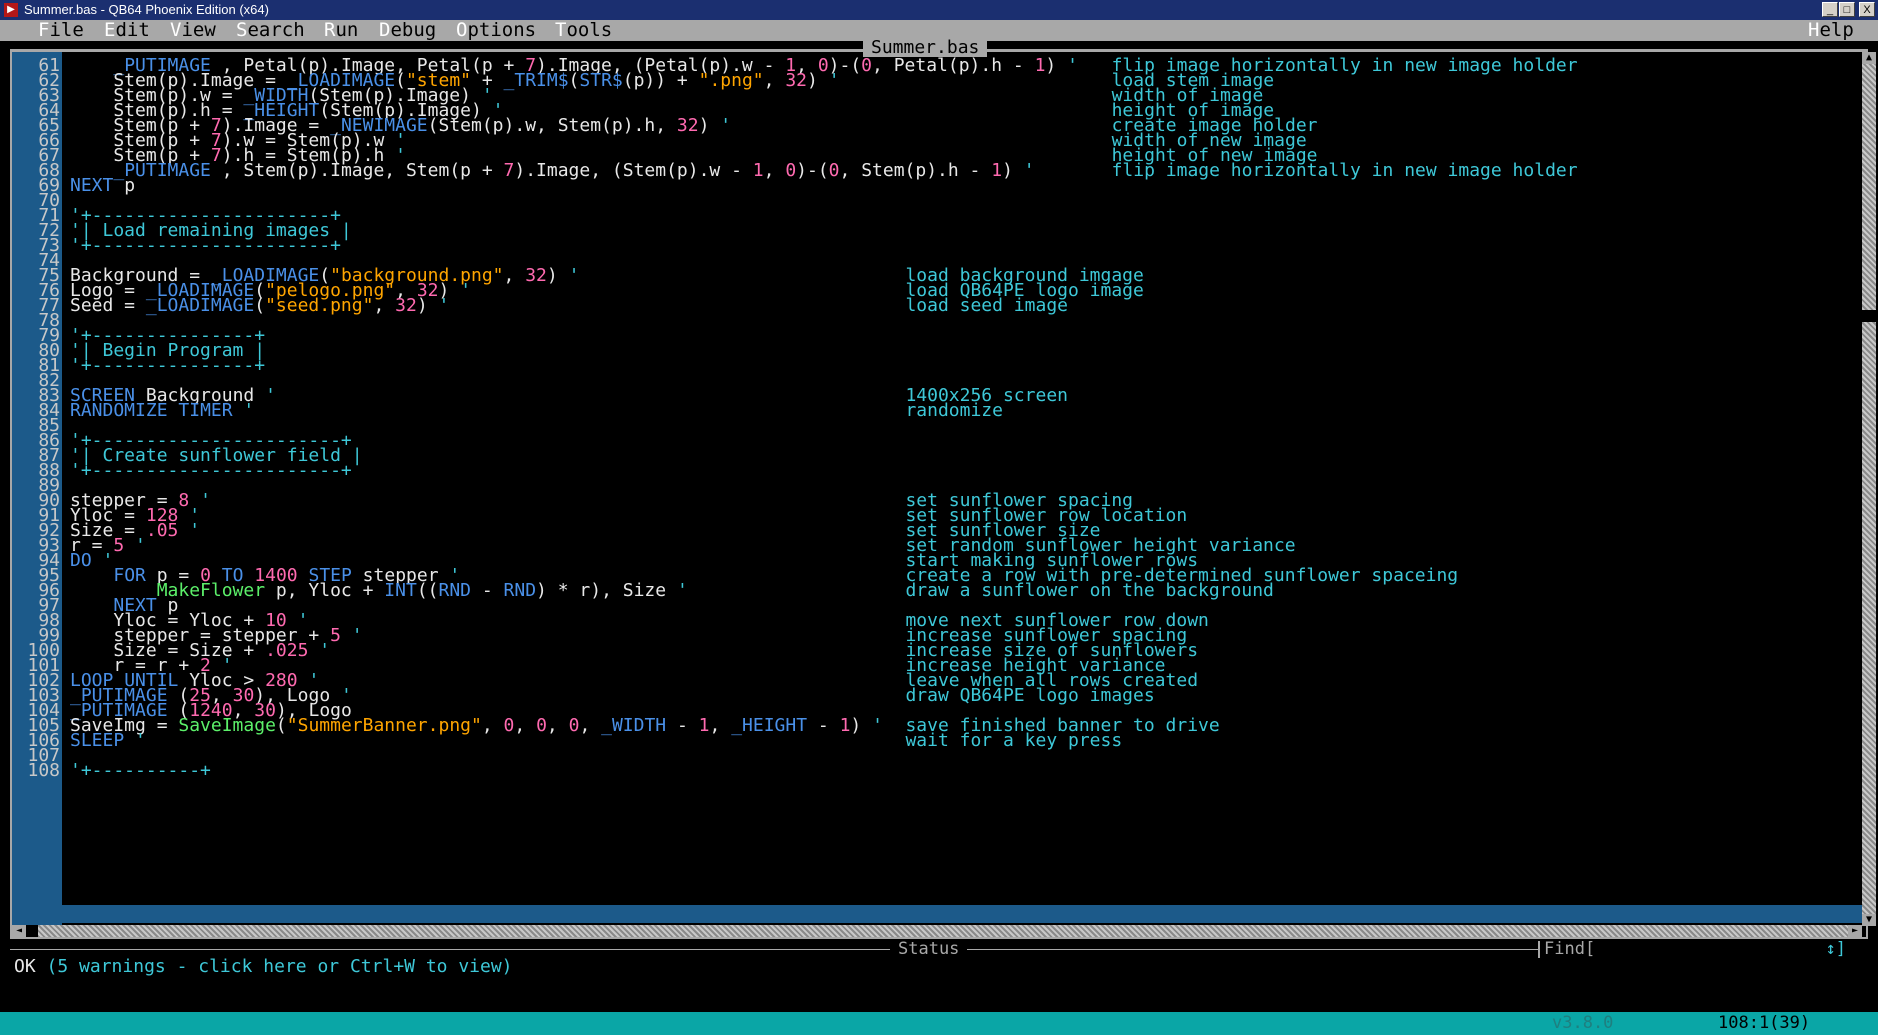 This screenshot has width=1878, height=1035. I want to click on status-divider, so click(775, 949).